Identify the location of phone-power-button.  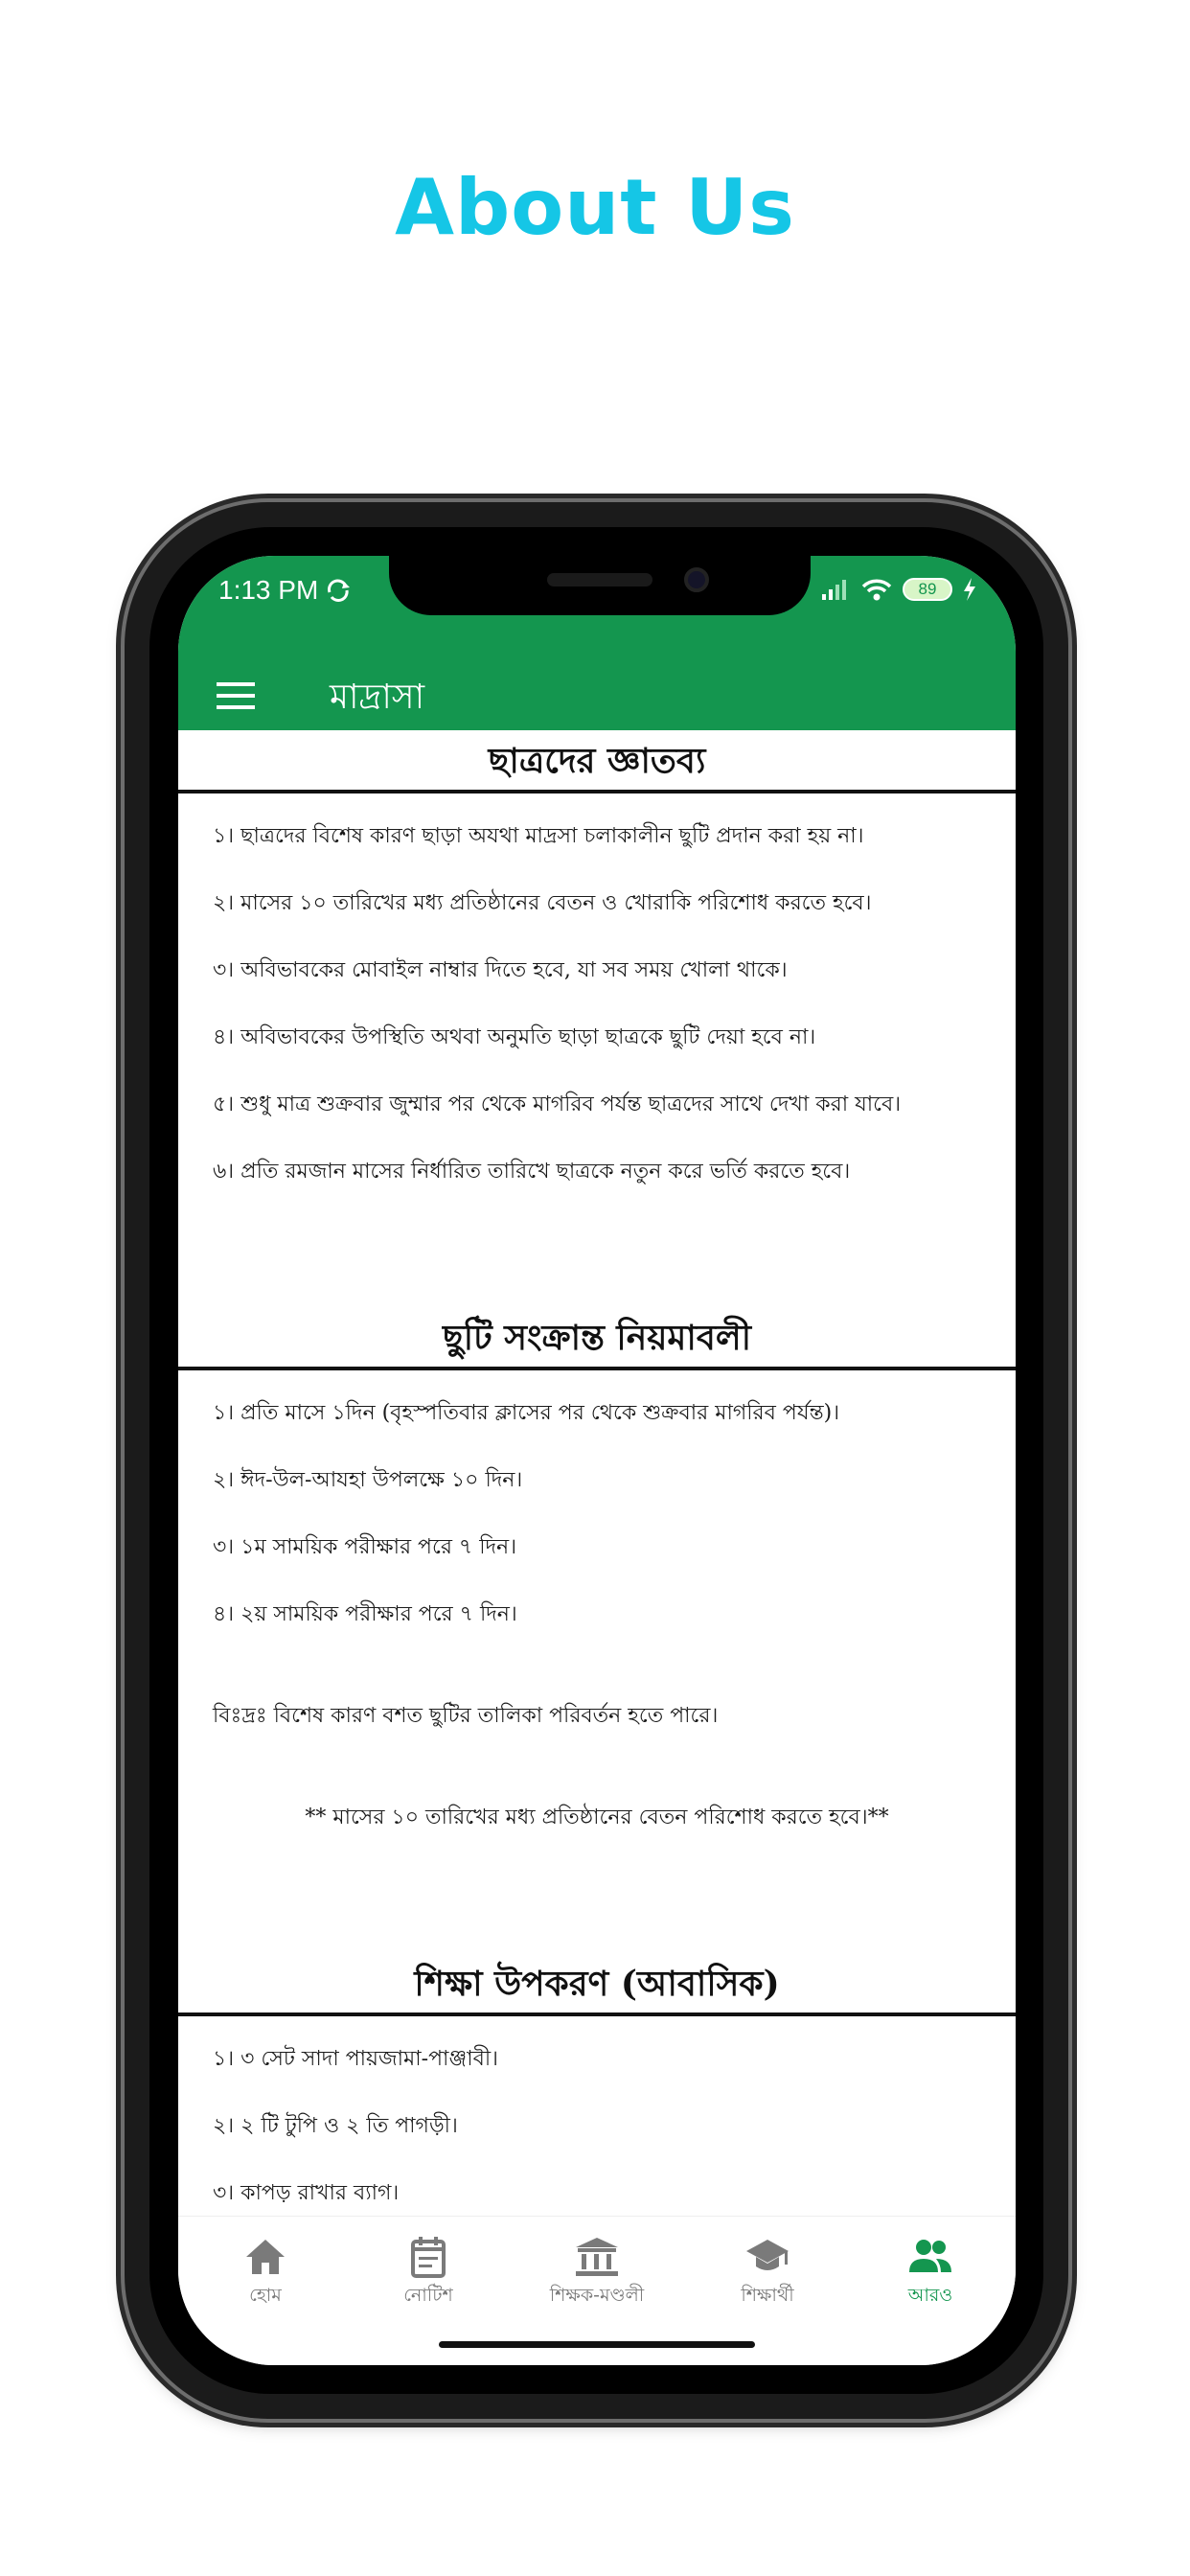
(1072, 1001).